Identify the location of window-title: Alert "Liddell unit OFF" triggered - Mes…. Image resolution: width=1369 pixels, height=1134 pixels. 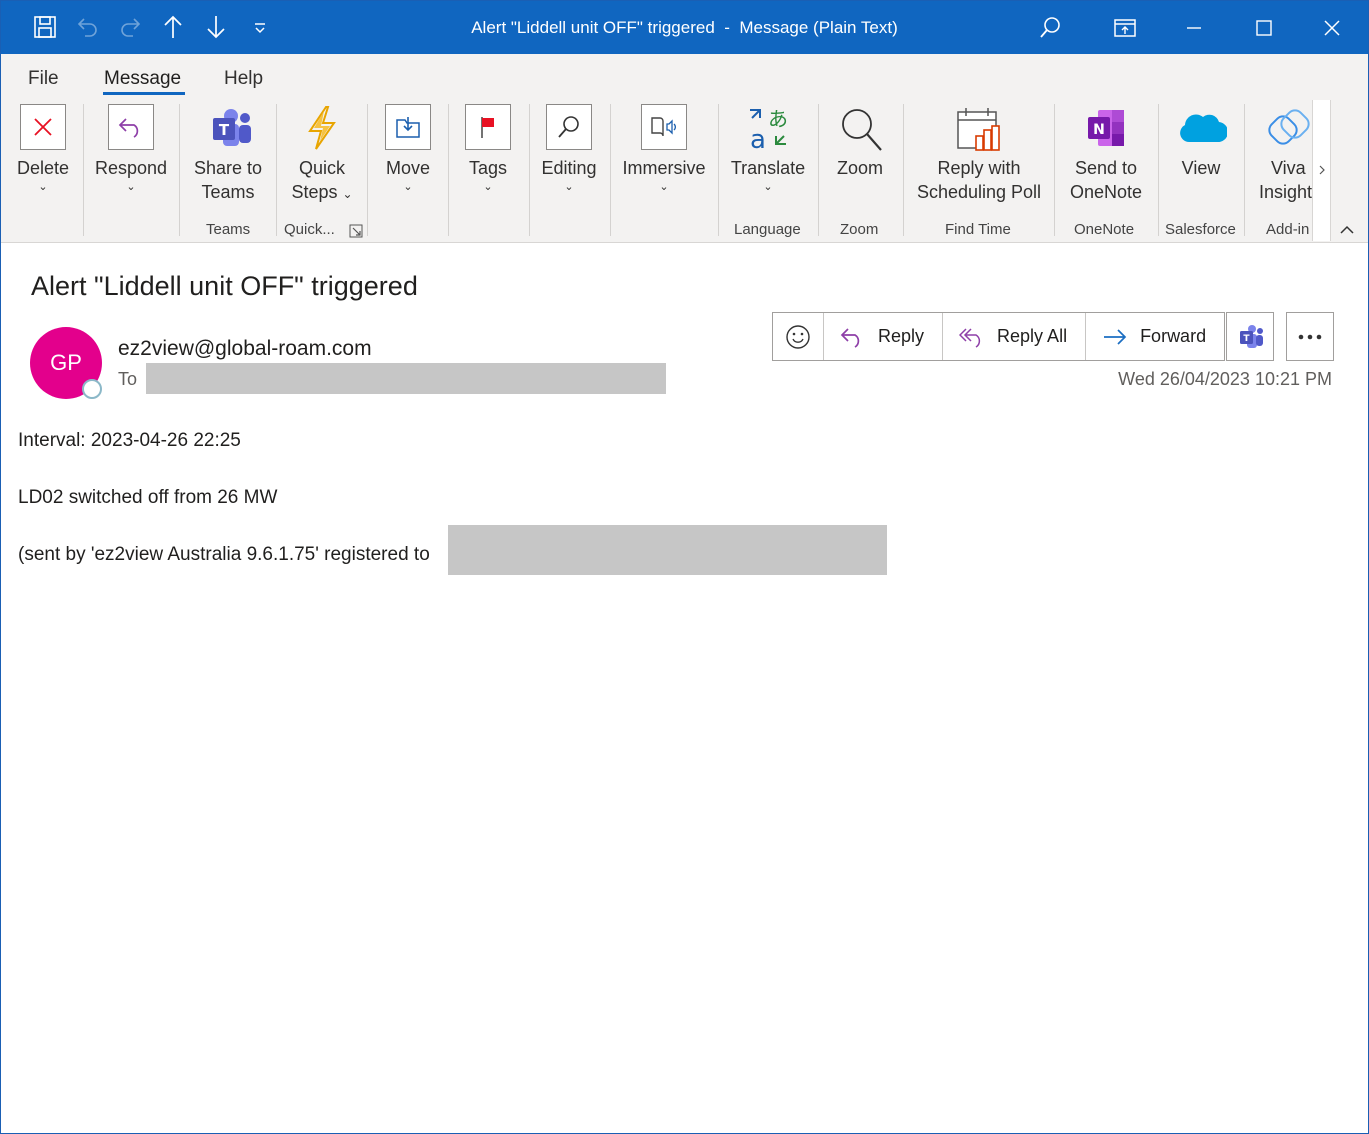
(684, 27).